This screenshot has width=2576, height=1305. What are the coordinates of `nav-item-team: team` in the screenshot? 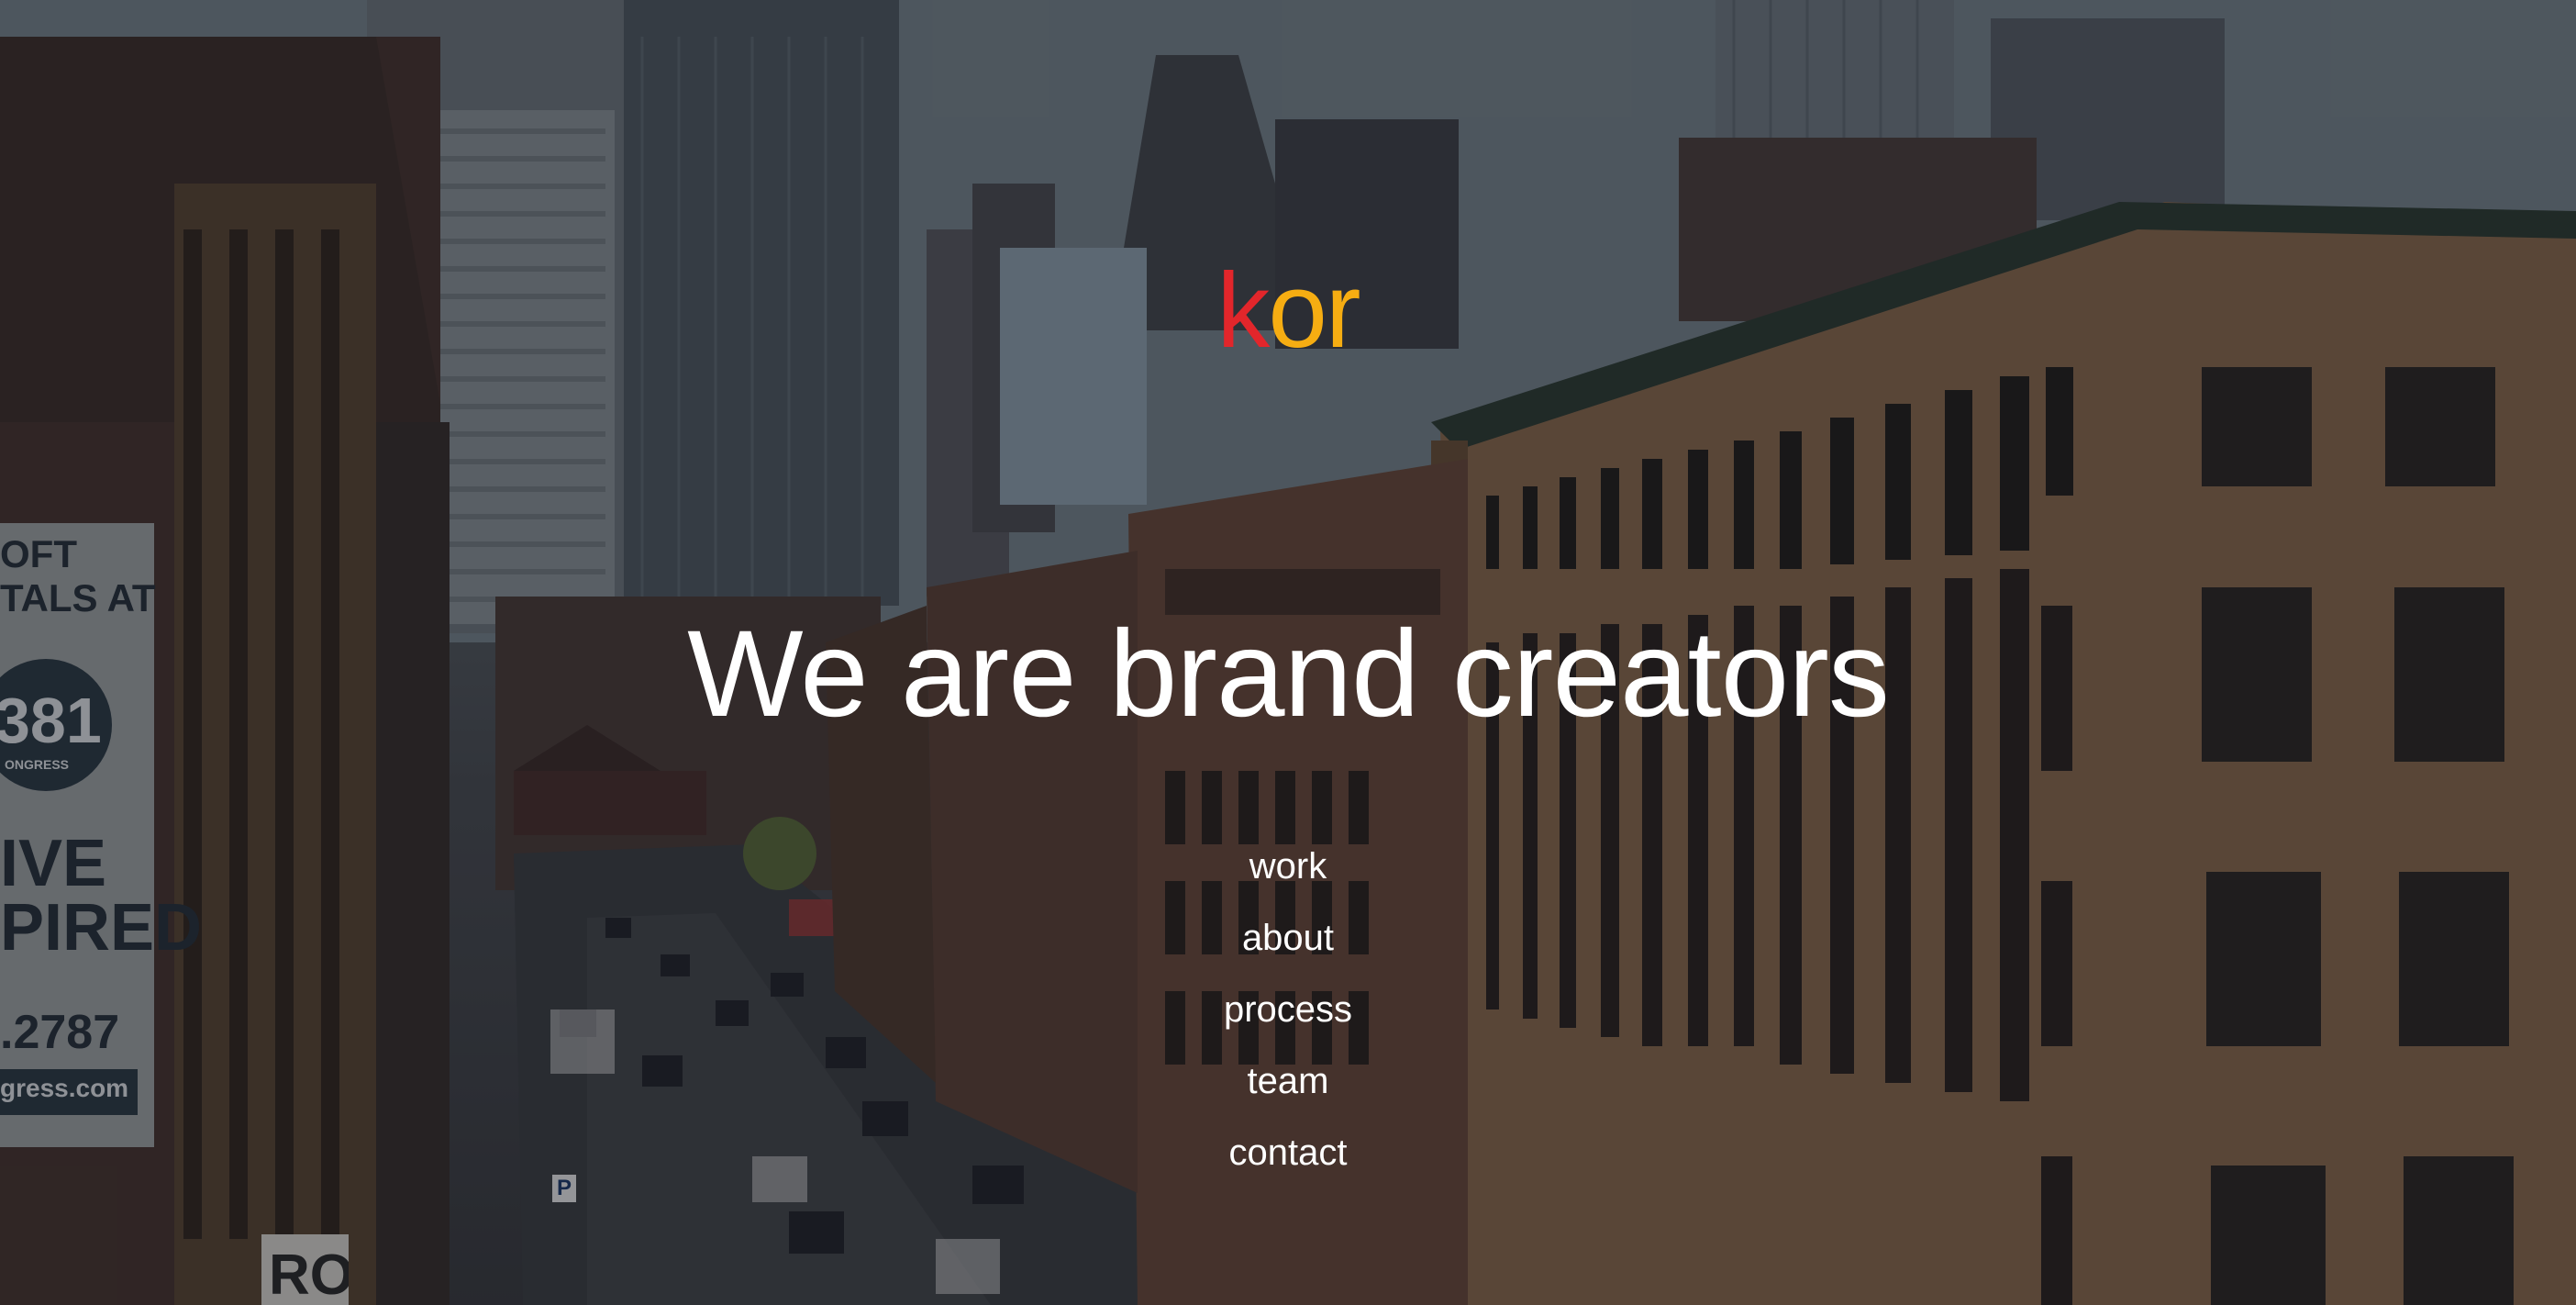 It's located at (1288, 1081).